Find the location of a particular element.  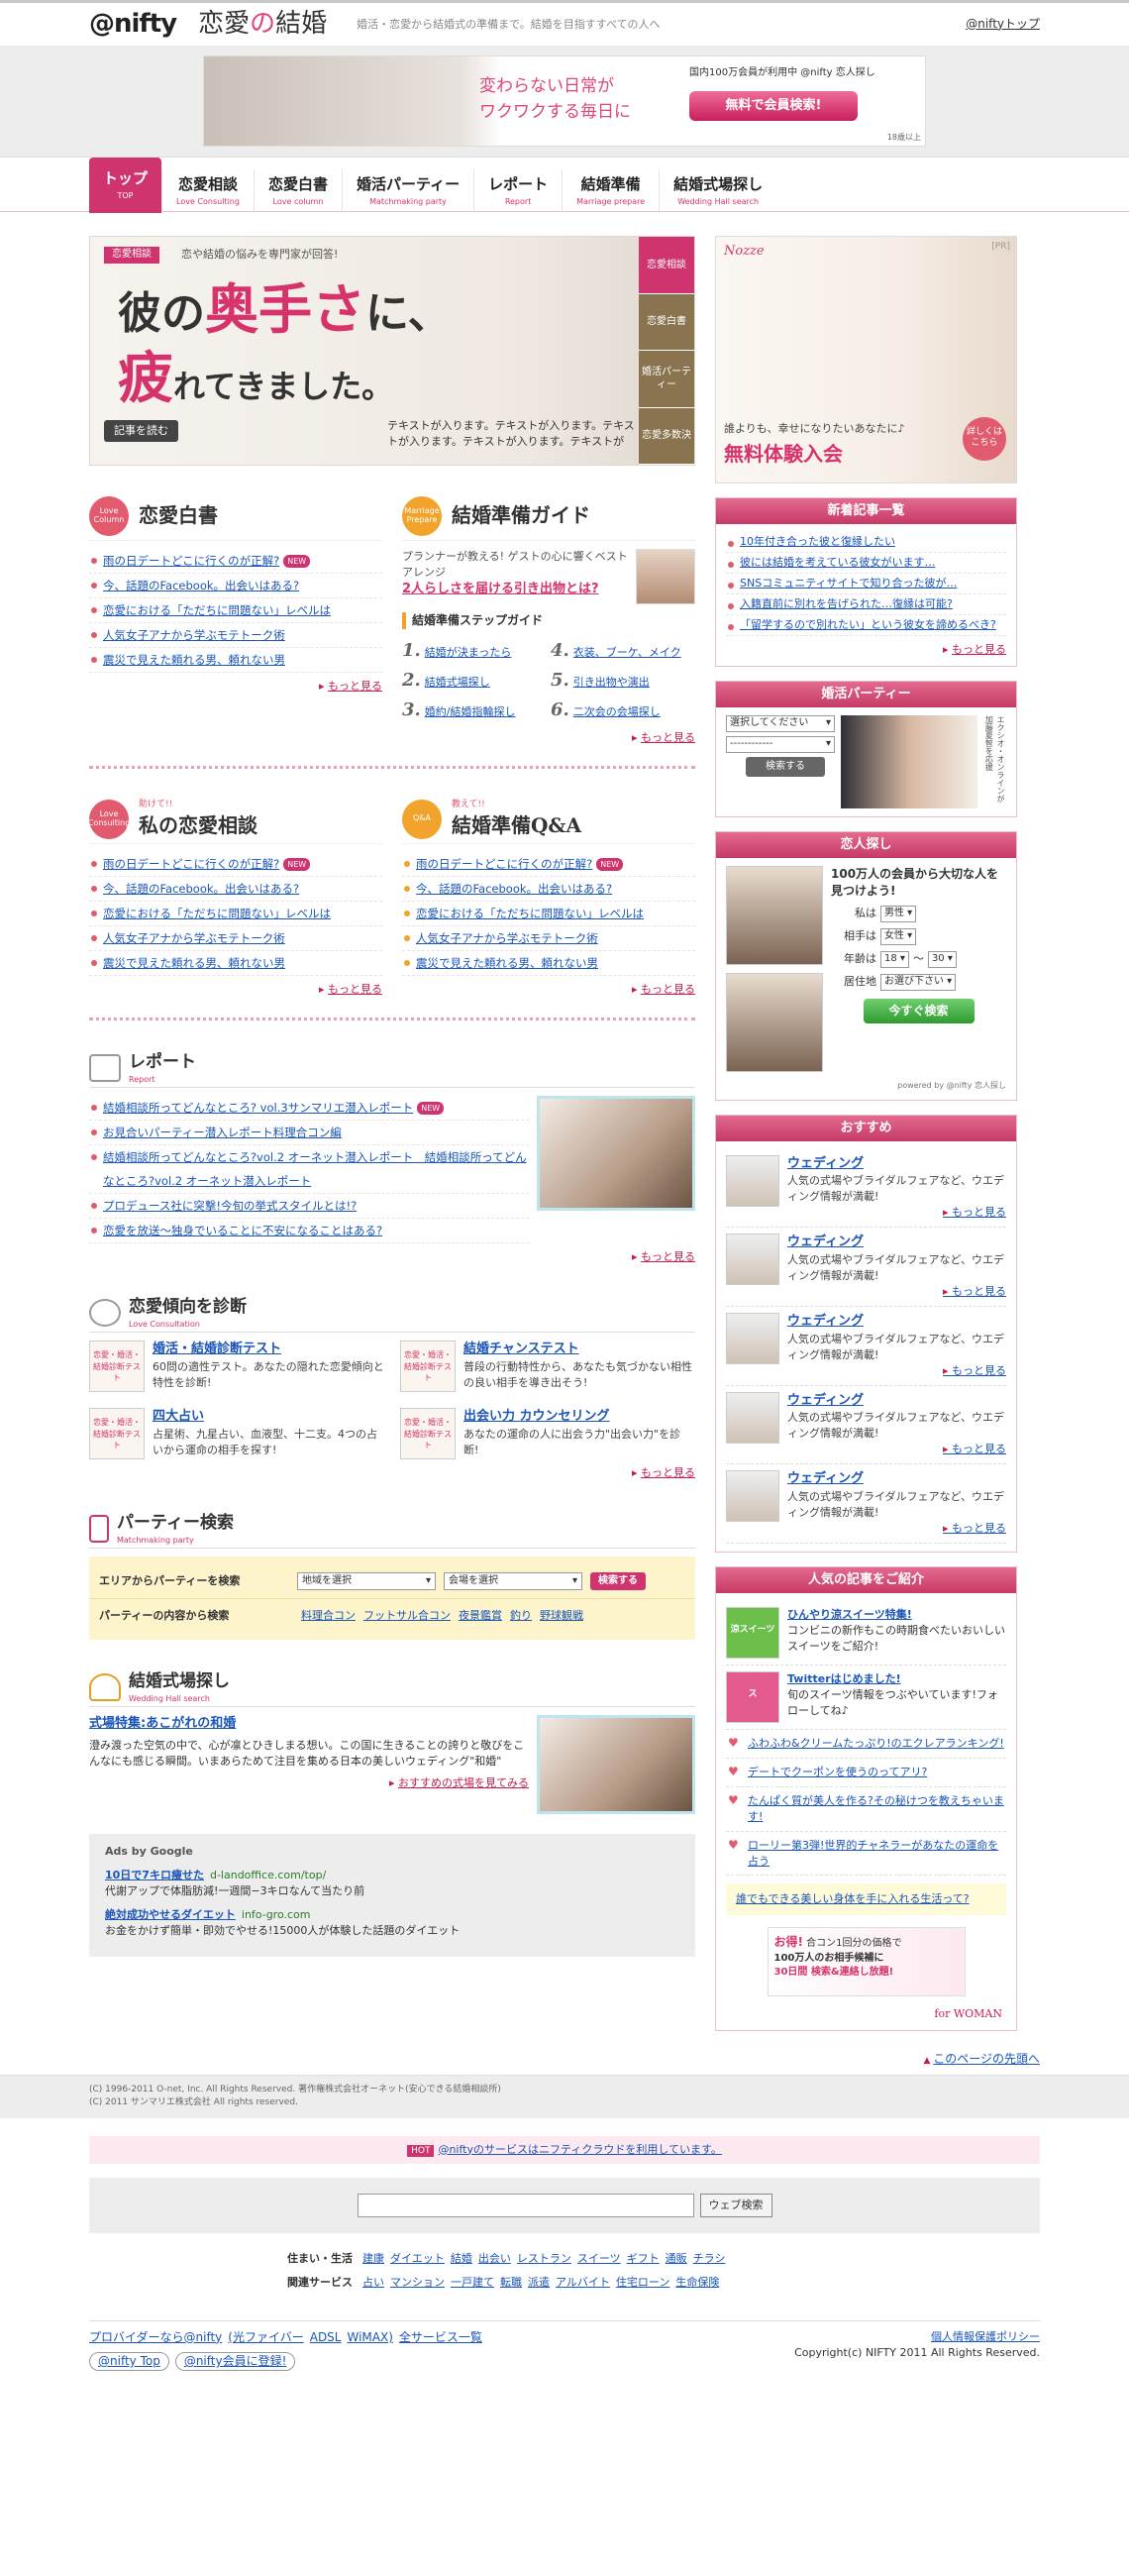

privacy-policy-link: 個人情報保護ポリシー is located at coordinates (917, 2337).